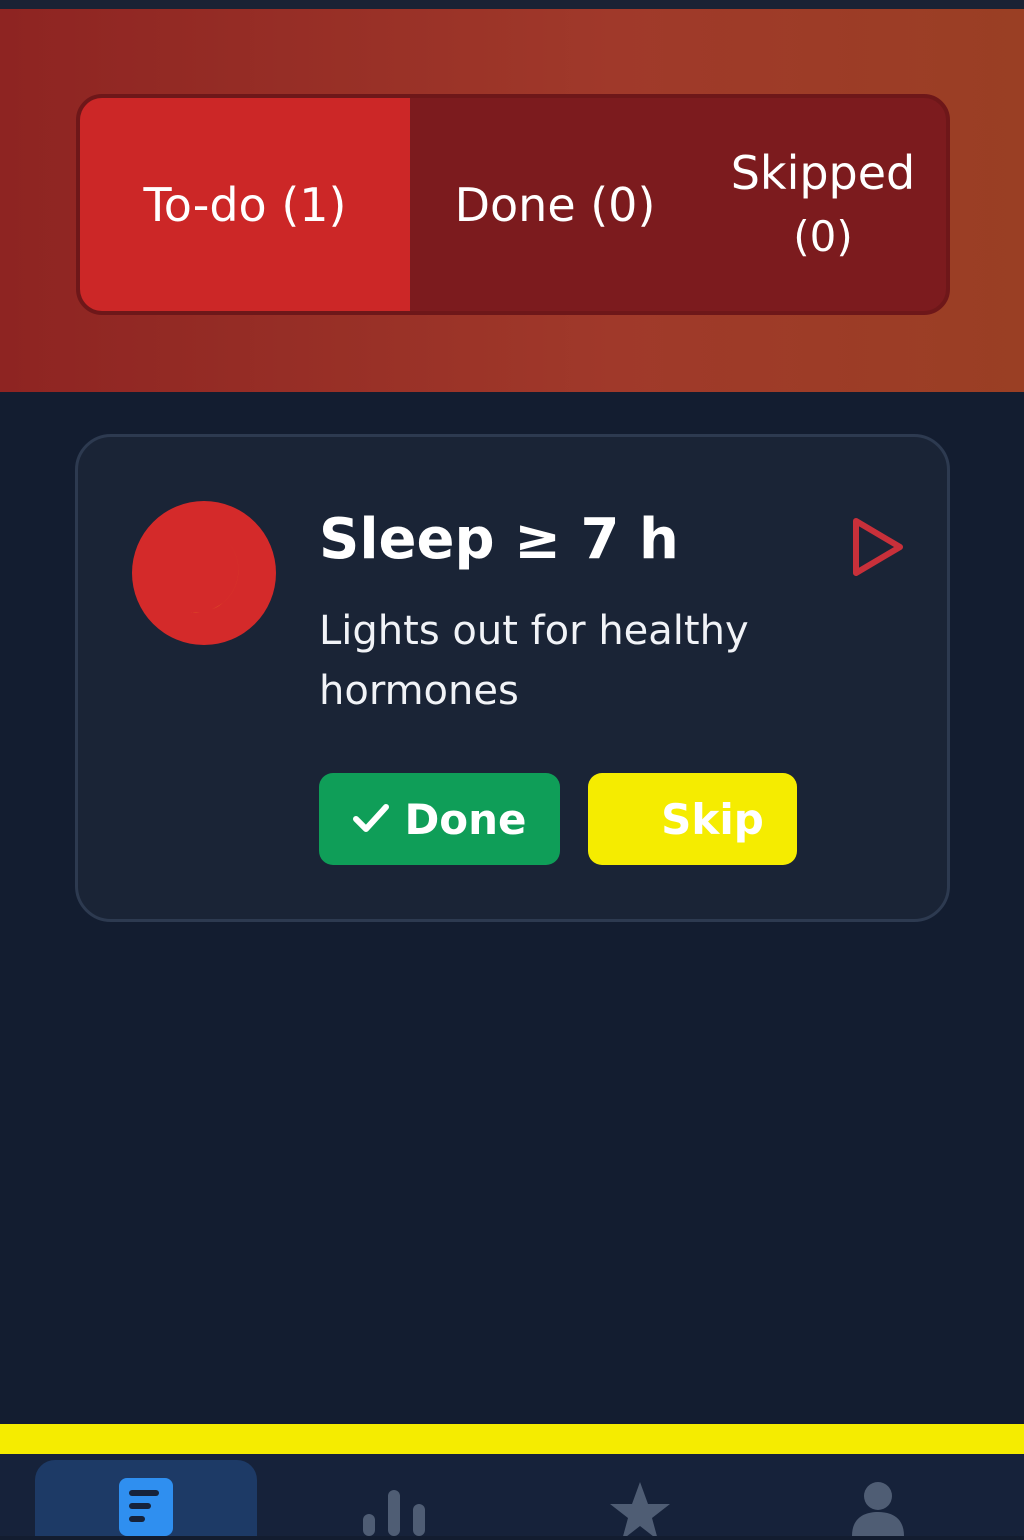  Describe the element at coordinates (512, 1439) in the screenshot. I see `divider-bar` at that location.